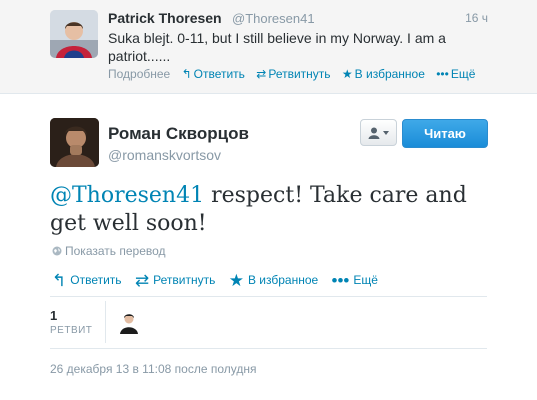  I want to click on author-handle: @romanskvortsov, so click(164, 155).